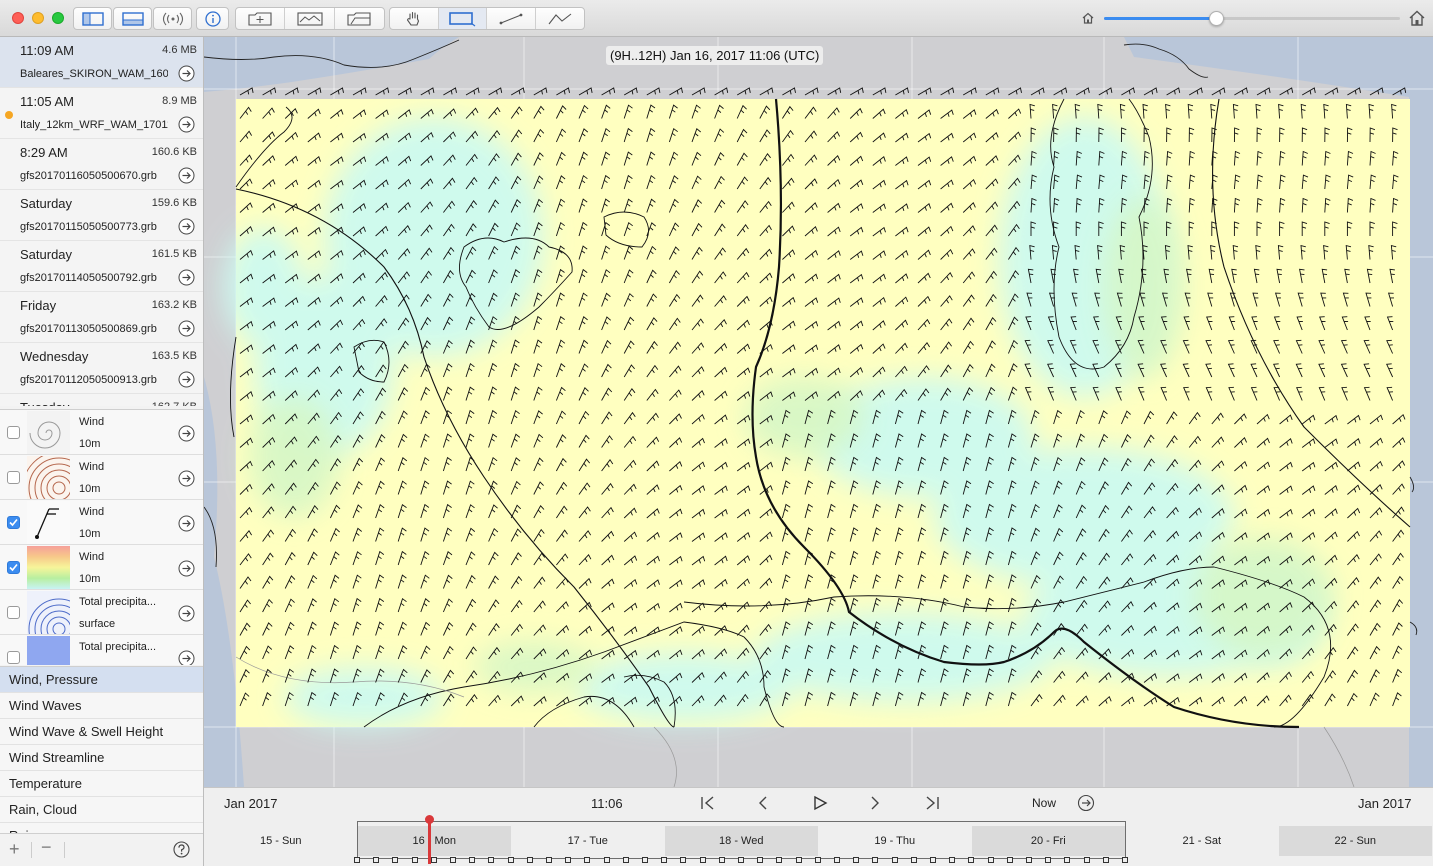 The height and width of the screenshot is (866, 1433). I want to click on zoom-out-home-icon, so click(1088, 18).